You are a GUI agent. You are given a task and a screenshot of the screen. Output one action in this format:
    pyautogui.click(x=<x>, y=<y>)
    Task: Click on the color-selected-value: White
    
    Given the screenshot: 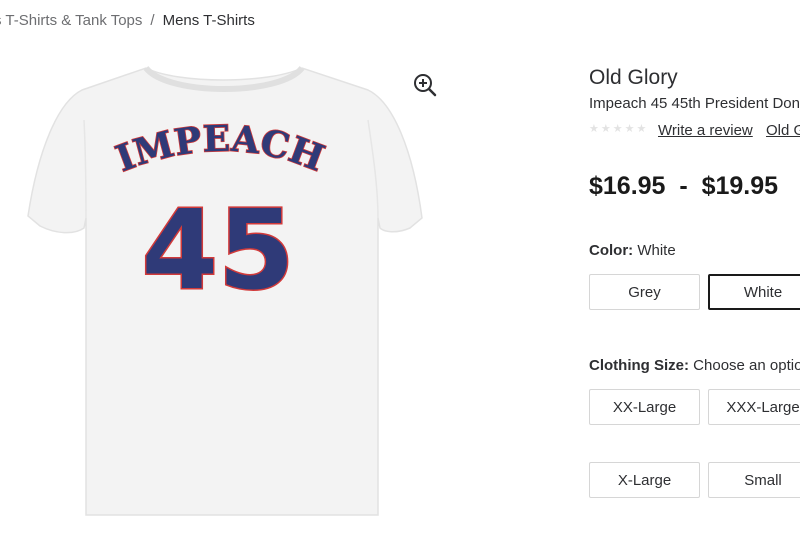 What is the action you would take?
    pyautogui.click(x=656, y=250)
    